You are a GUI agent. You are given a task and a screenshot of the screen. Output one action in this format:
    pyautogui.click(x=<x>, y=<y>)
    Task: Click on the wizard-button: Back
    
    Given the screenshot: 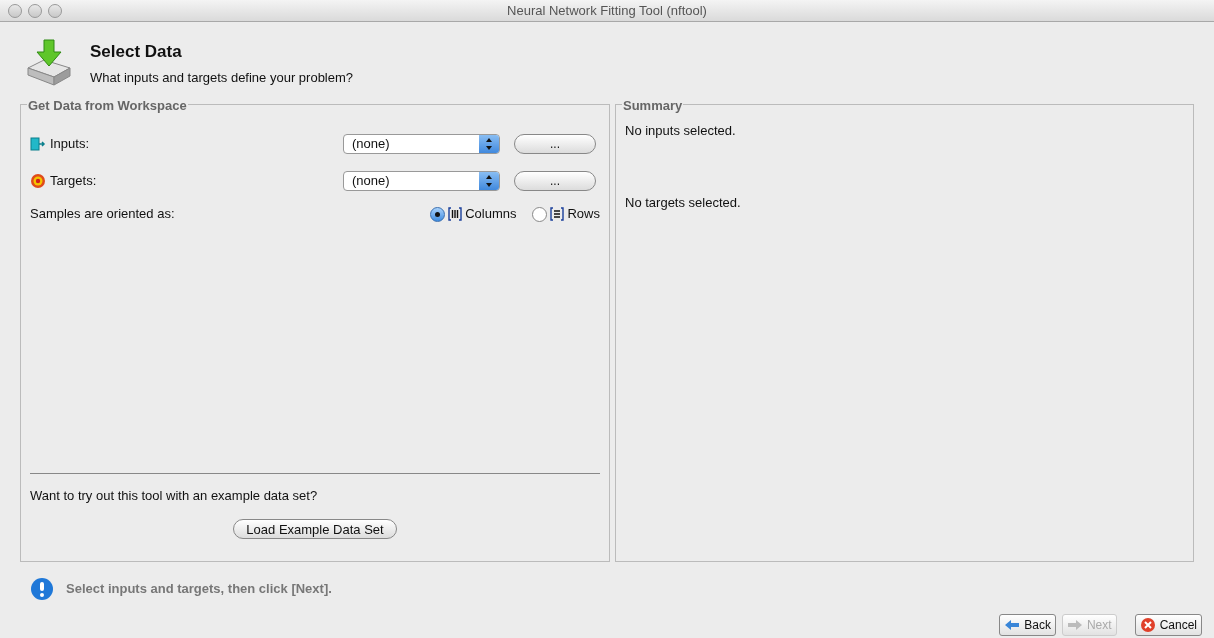 What is the action you would take?
    pyautogui.click(x=1027, y=625)
    